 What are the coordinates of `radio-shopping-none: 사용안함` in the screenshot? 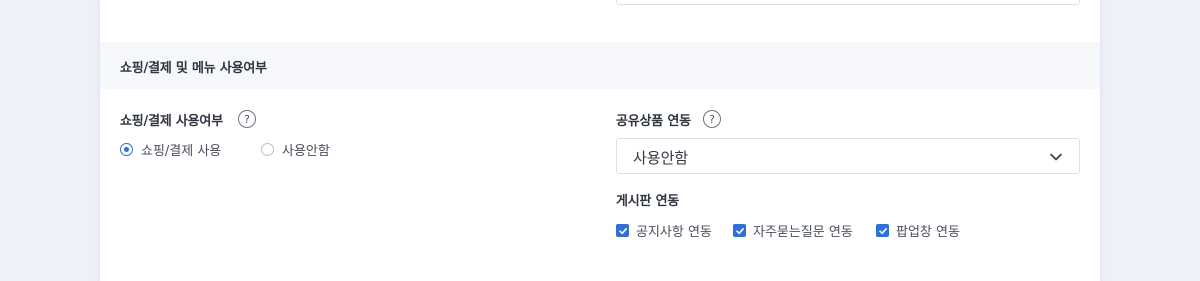 It's located at (295, 149).